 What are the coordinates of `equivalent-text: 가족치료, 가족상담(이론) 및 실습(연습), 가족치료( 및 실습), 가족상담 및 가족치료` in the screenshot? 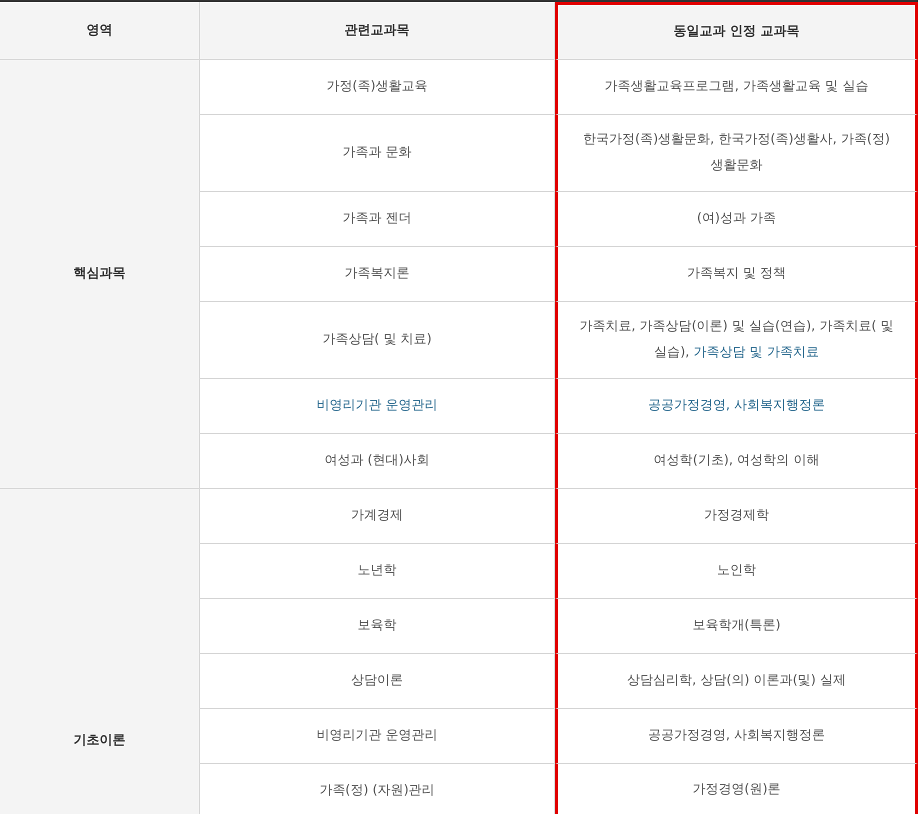 It's located at (736, 340).